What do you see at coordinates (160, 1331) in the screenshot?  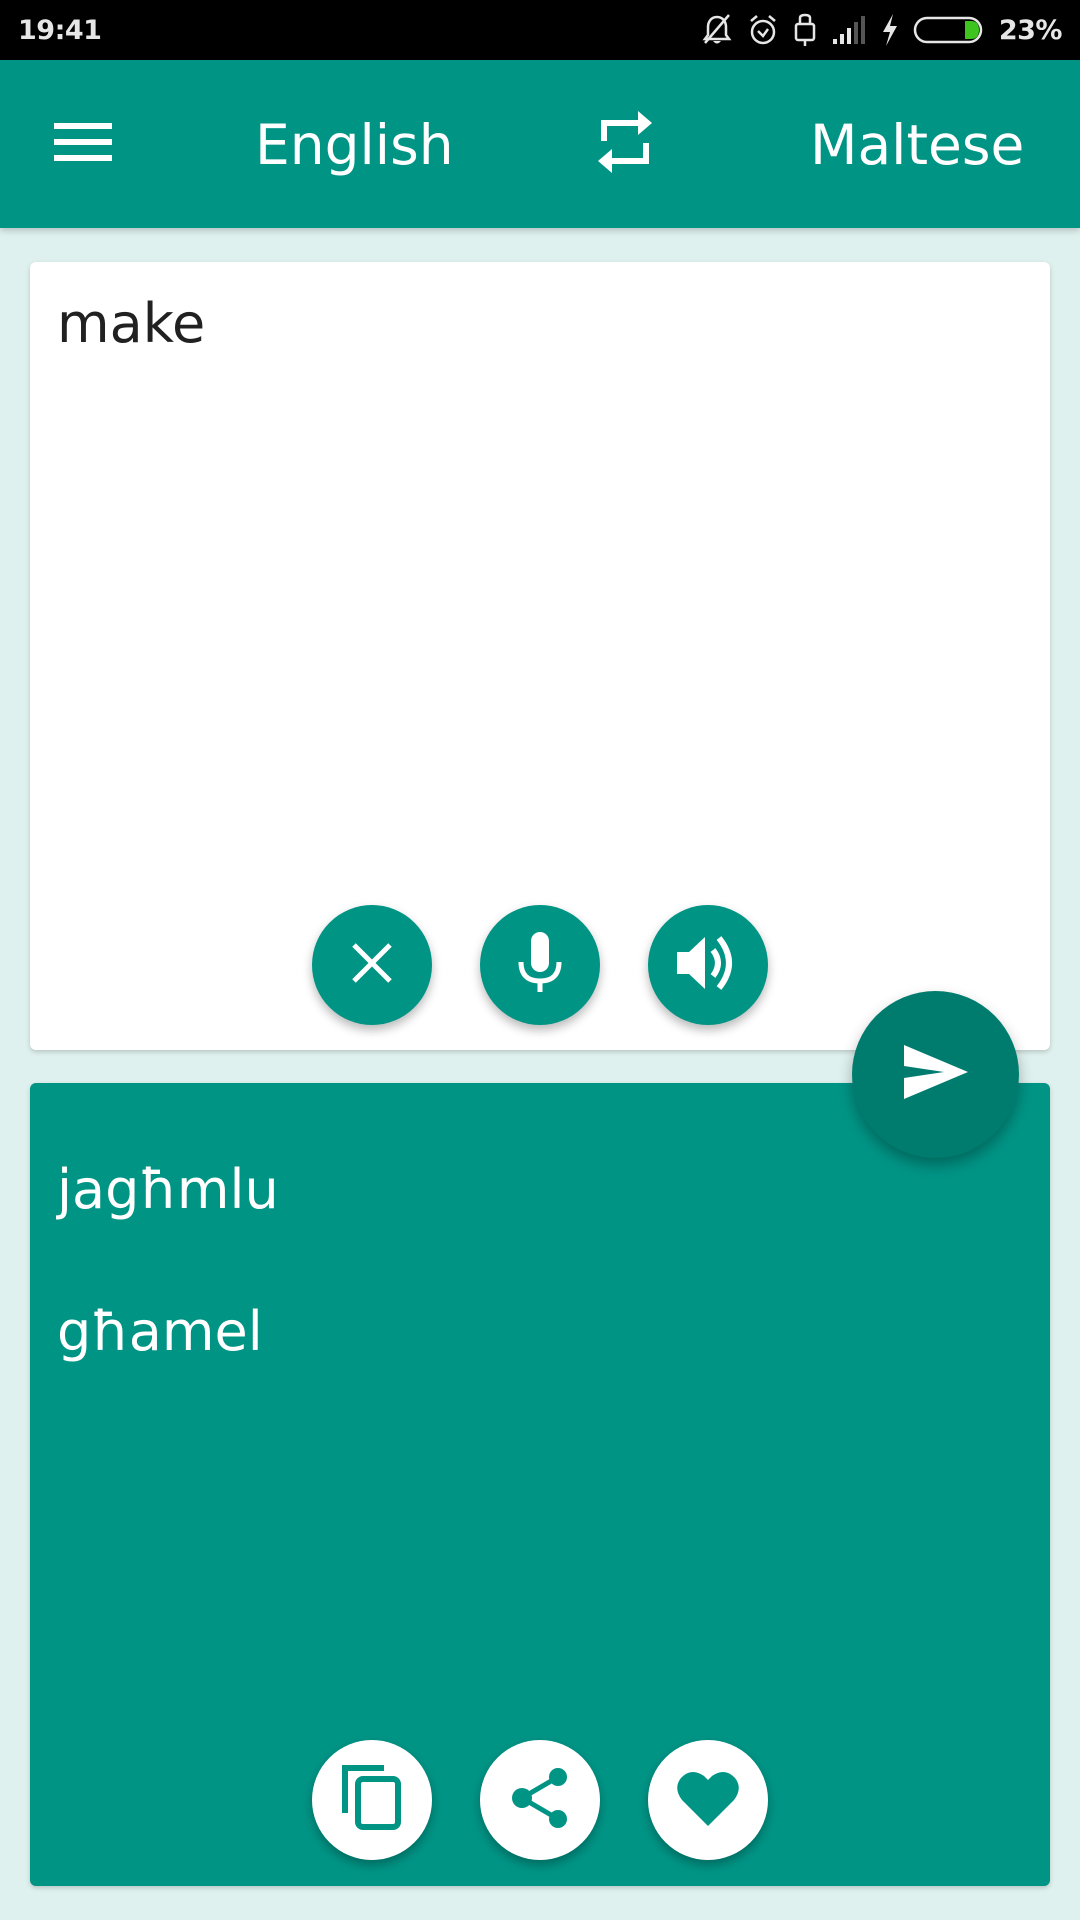 I see `translation-result: għamel` at bounding box center [160, 1331].